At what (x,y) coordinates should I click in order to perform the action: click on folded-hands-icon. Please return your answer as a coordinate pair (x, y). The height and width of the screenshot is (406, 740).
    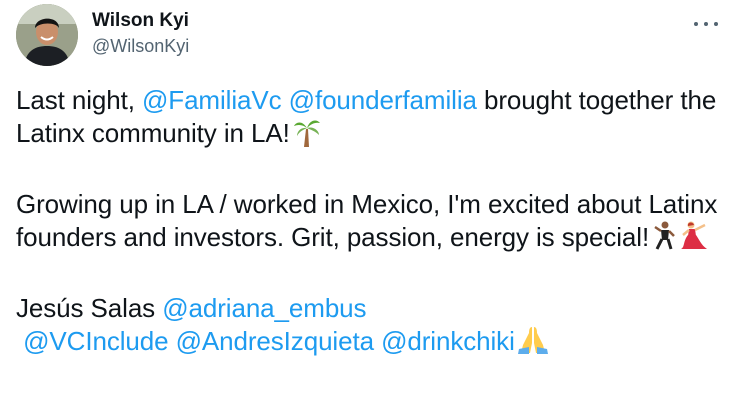
    Looking at the image, I should click on (533, 344).